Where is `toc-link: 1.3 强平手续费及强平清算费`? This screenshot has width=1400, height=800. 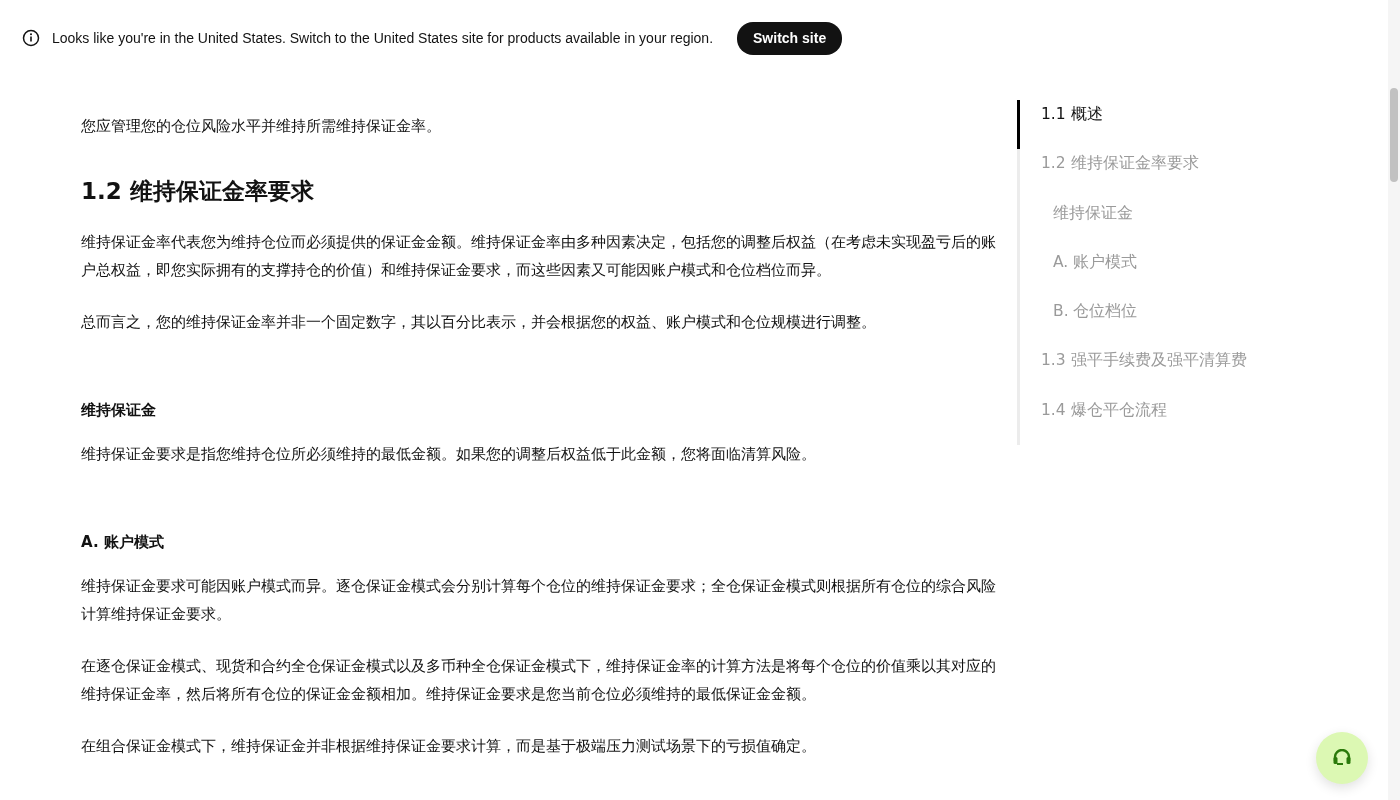 toc-link: 1.3 强平手续费及强平清算费 is located at coordinates (1132, 371).